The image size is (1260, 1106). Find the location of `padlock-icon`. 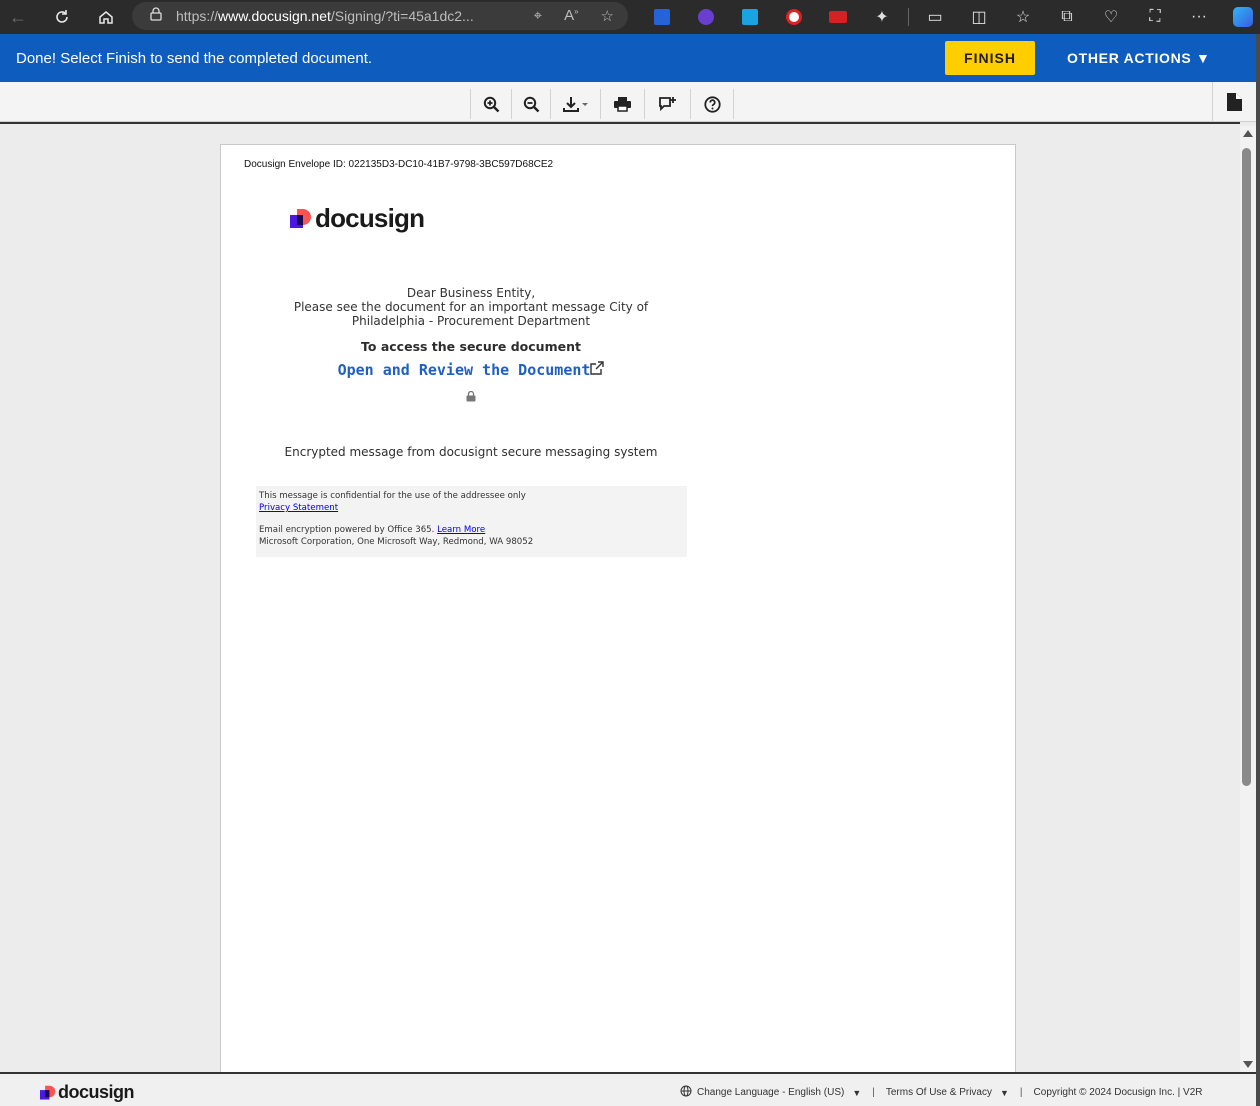

padlock-icon is located at coordinates (471, 397).